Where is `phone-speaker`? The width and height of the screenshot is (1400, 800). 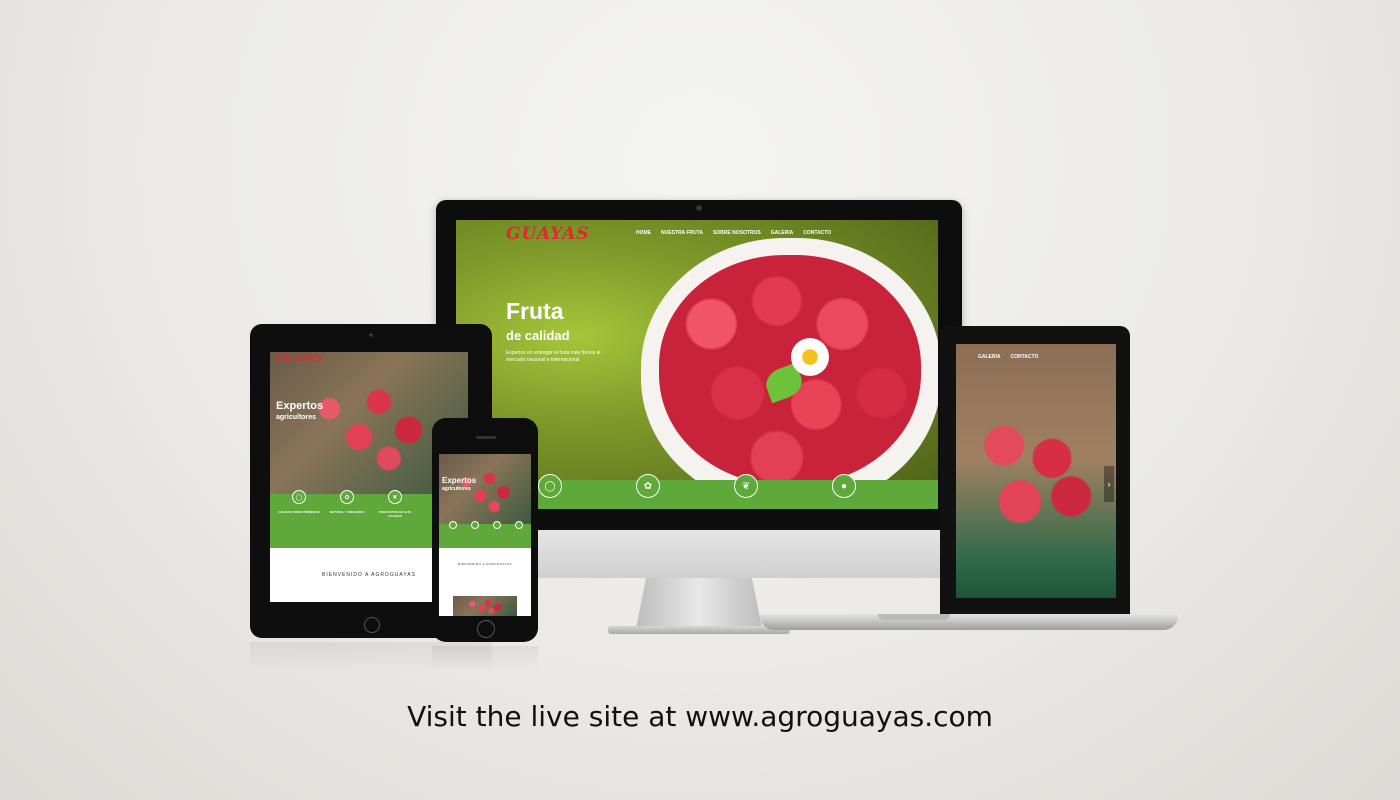
phone-speaker is located at coordinates (486, 437).